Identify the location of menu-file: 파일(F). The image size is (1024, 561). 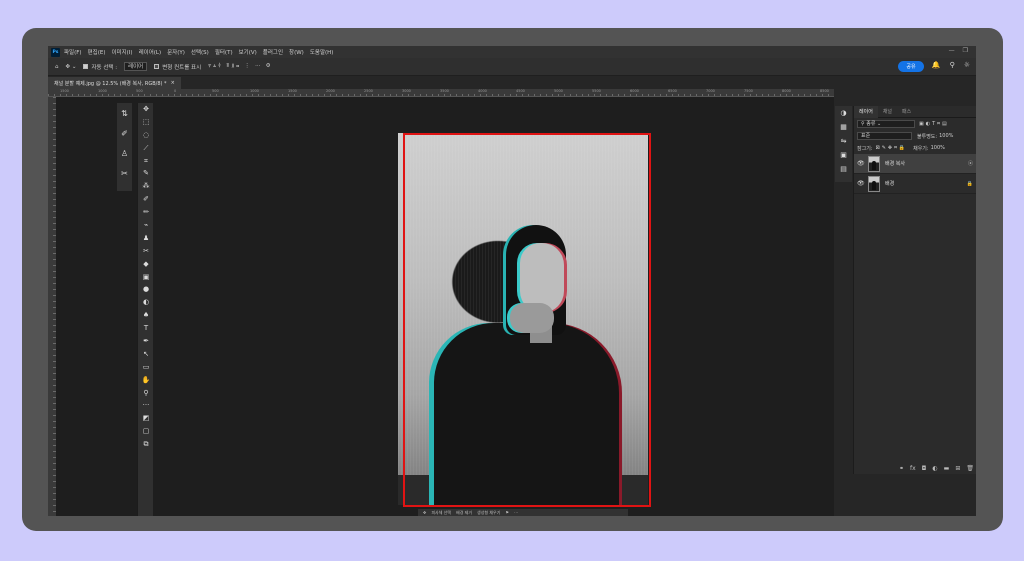
(73, 52).